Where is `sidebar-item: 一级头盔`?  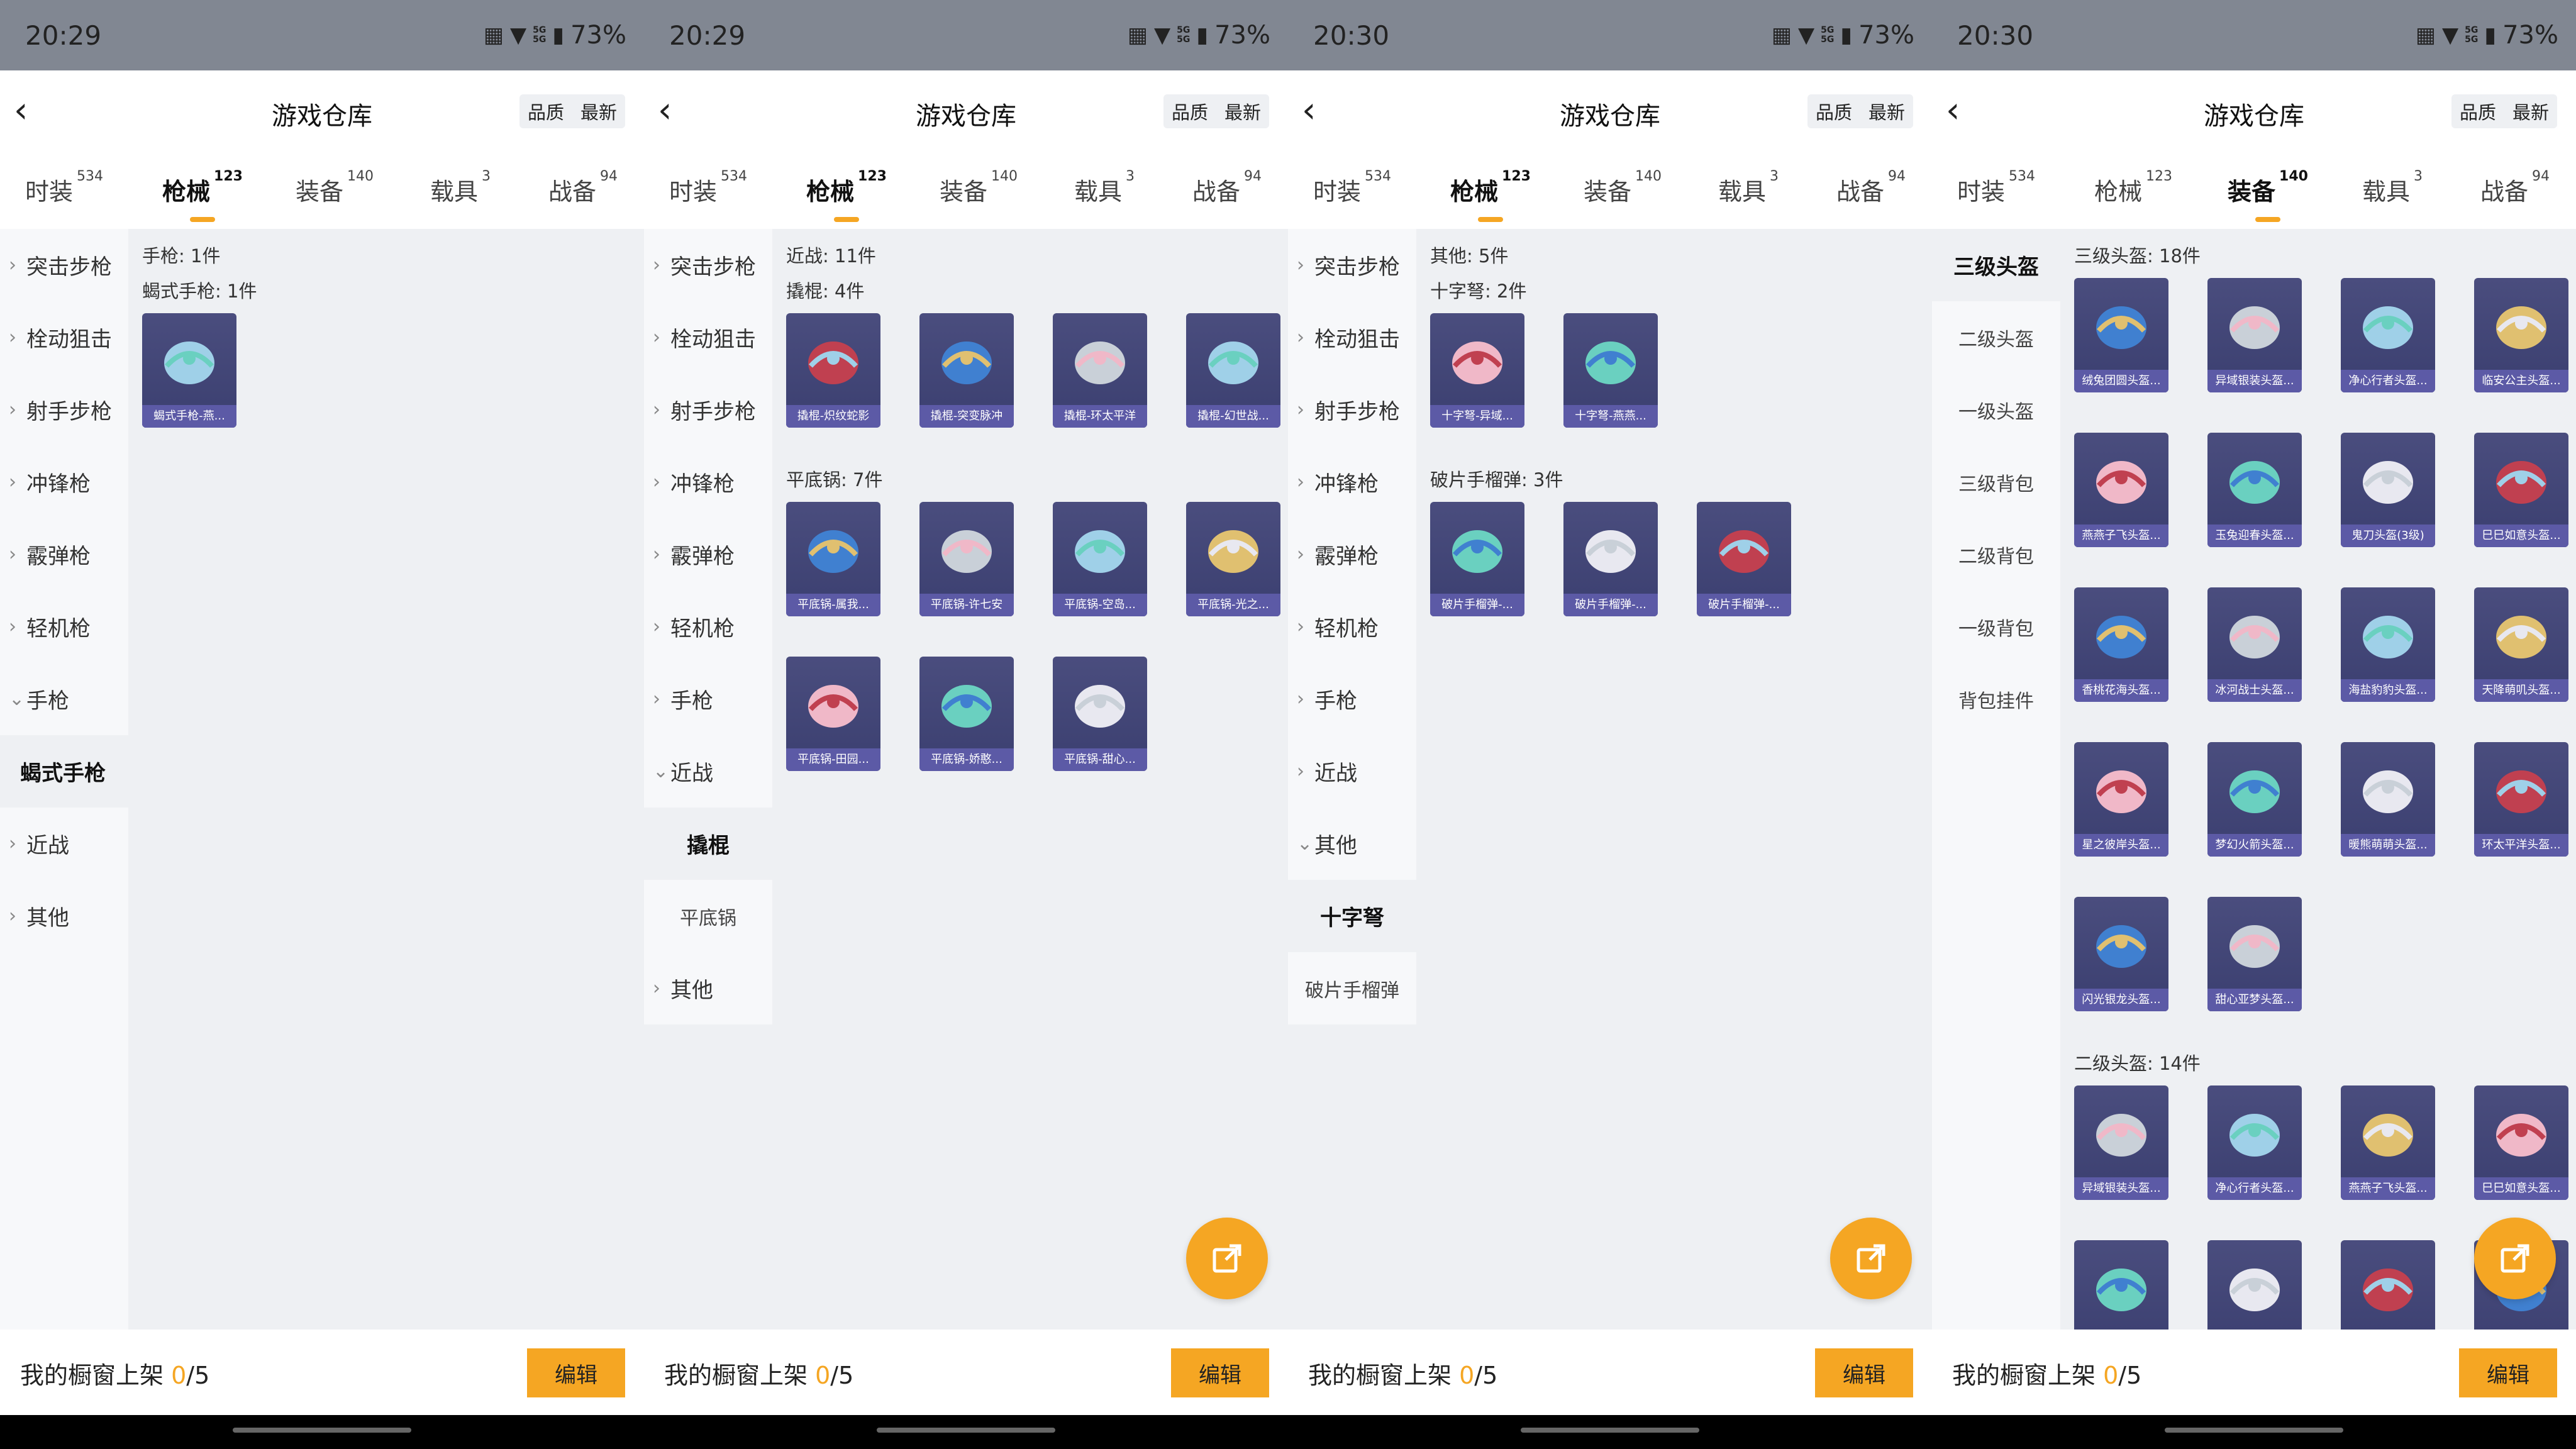
sidebar-item: 一级头盔 is located at coordinates (1996, 410).